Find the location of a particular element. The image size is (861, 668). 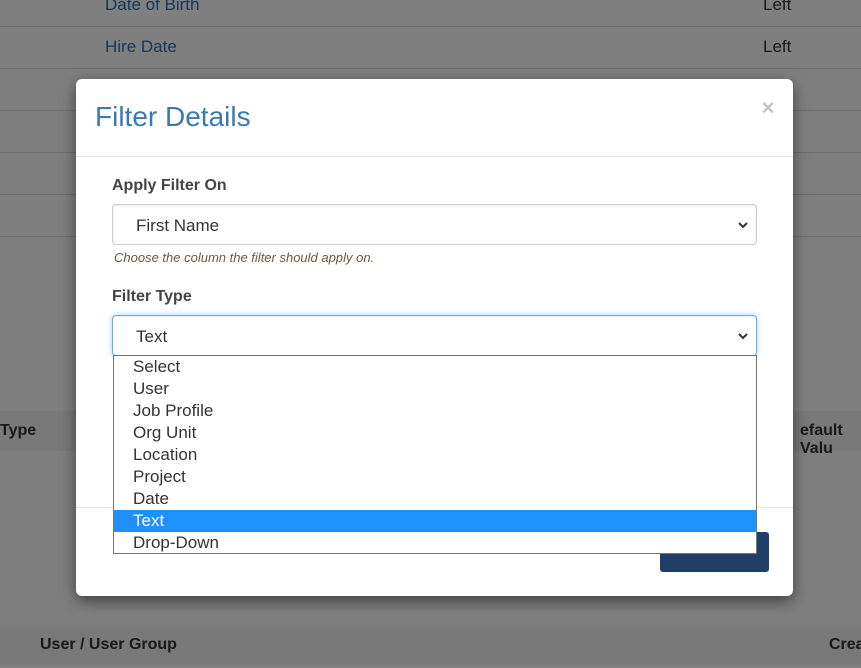

filter-type-select: Text is located at coordinates (434, 335).